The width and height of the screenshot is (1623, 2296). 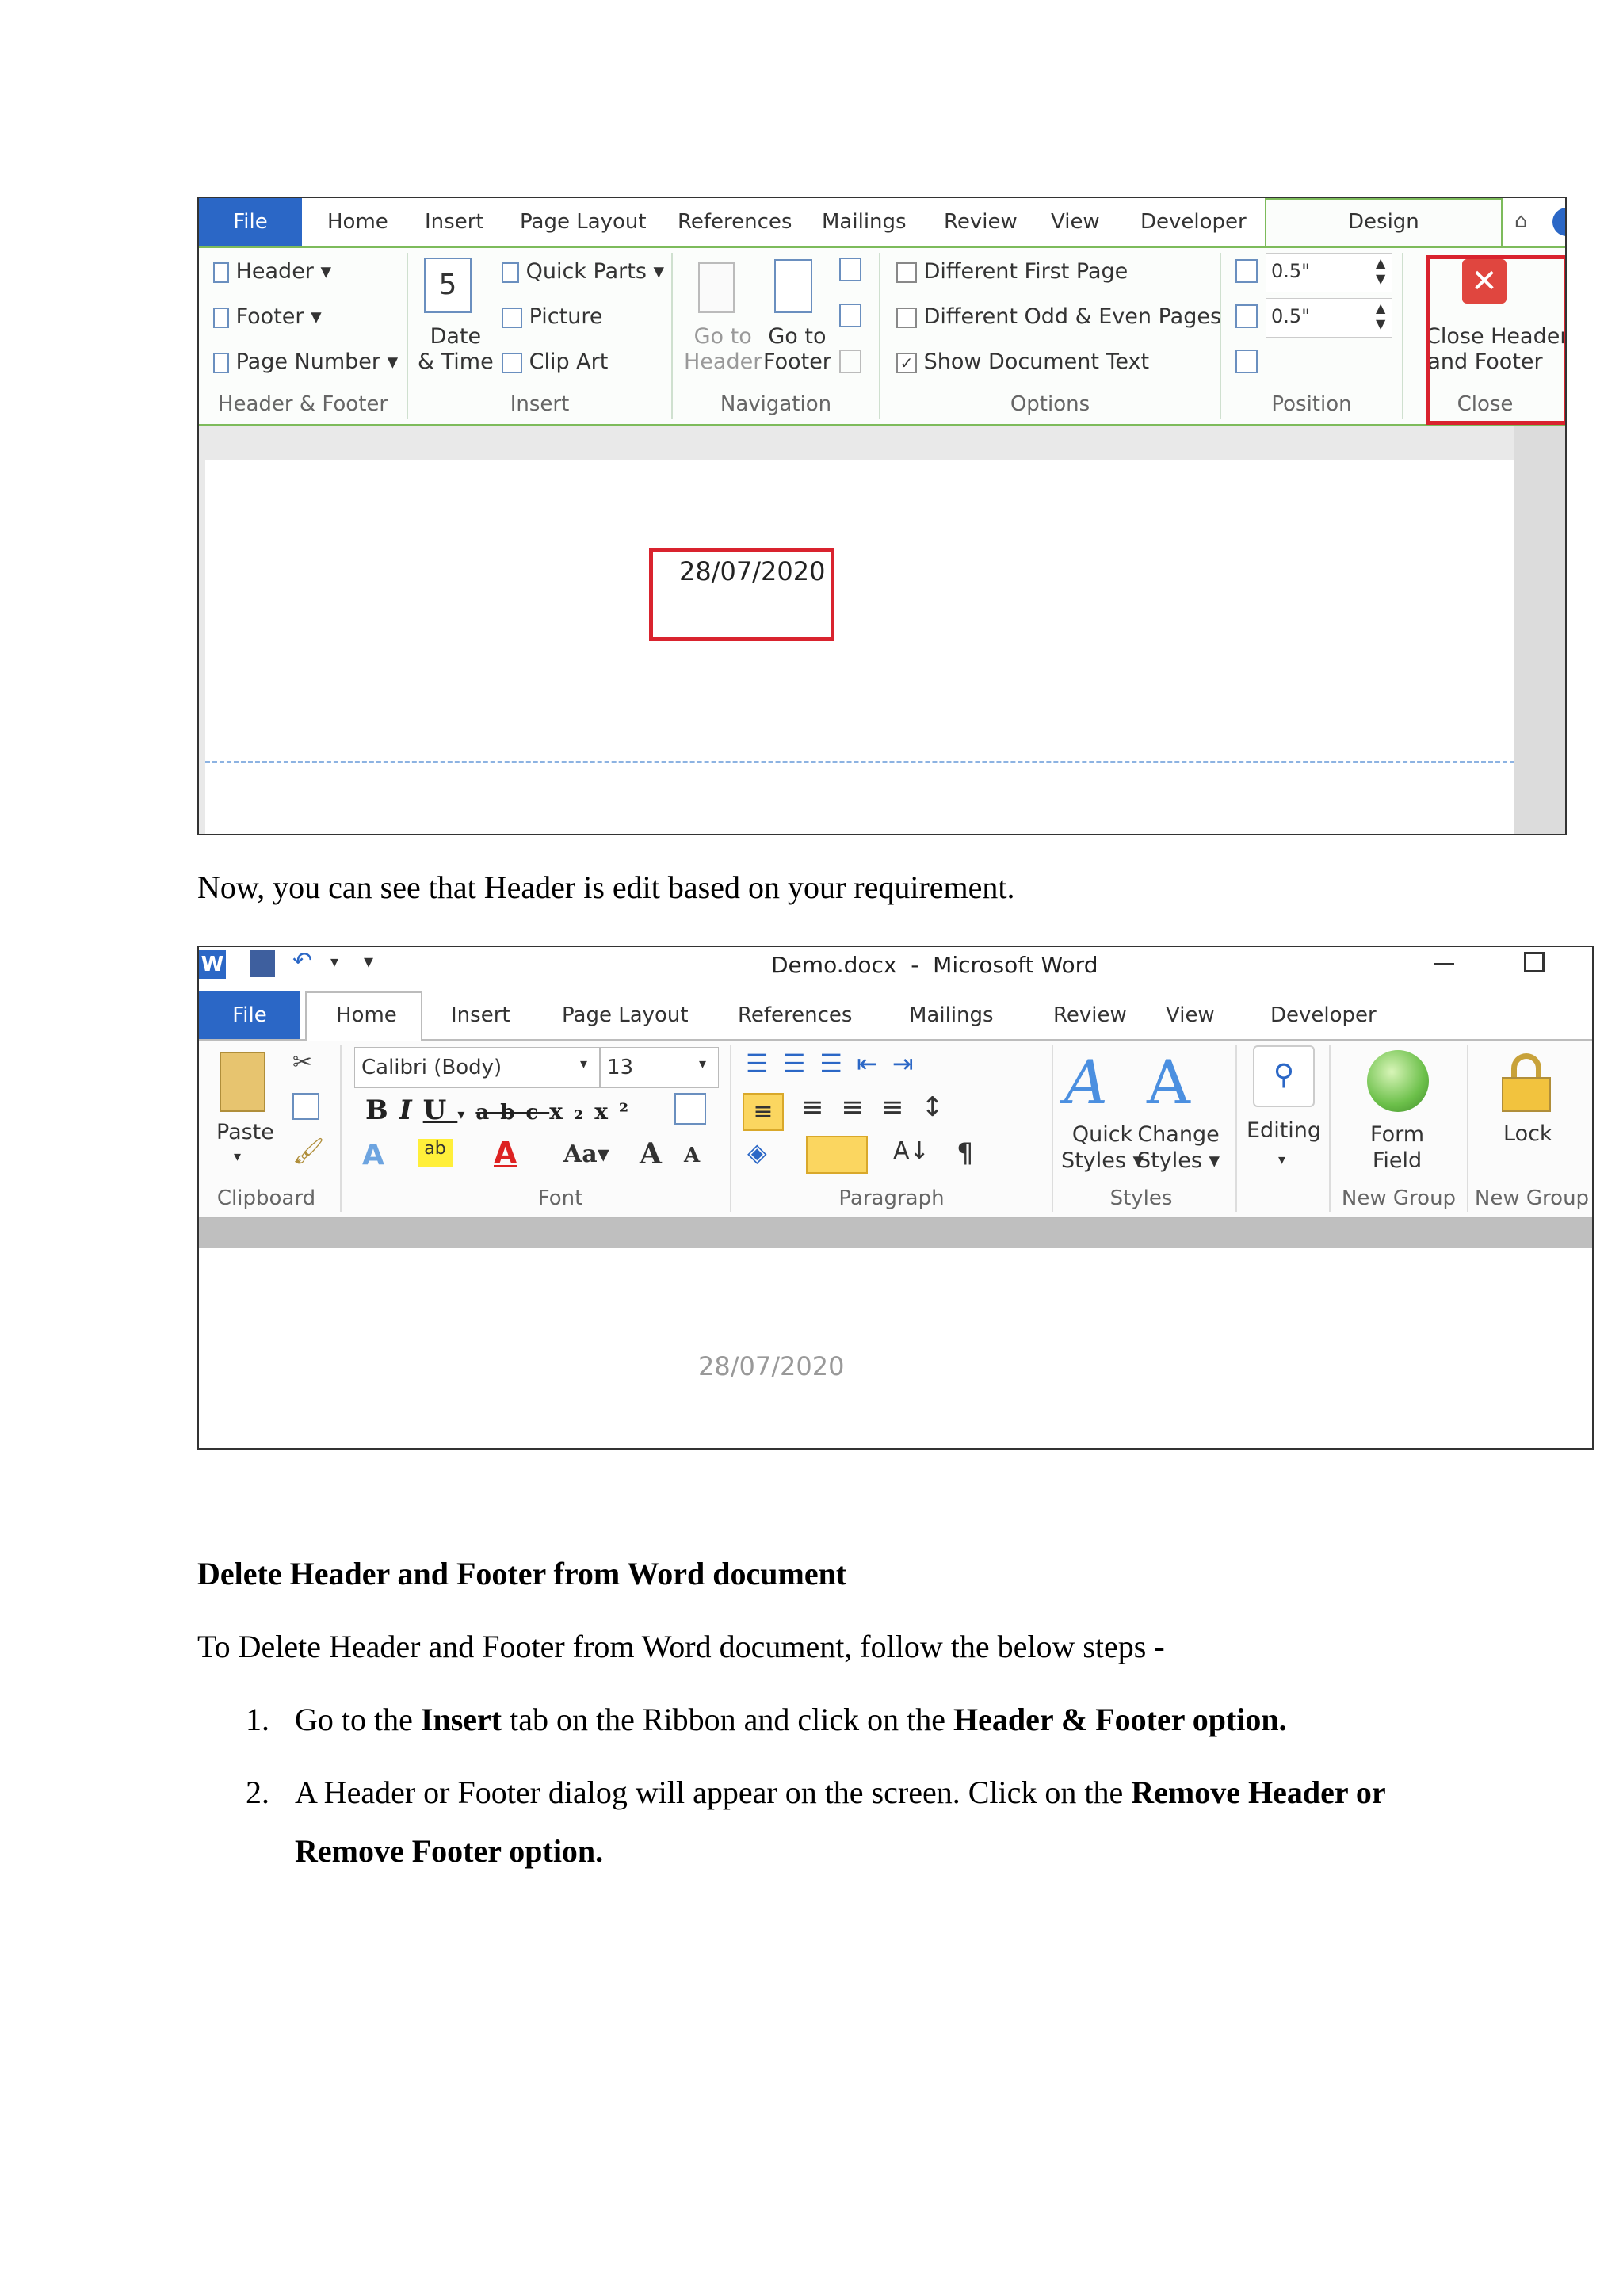 What do you see at coordinates (837, 1155) in the screenshot?
I see `borders-icon` at bounding box center [837, 1155].